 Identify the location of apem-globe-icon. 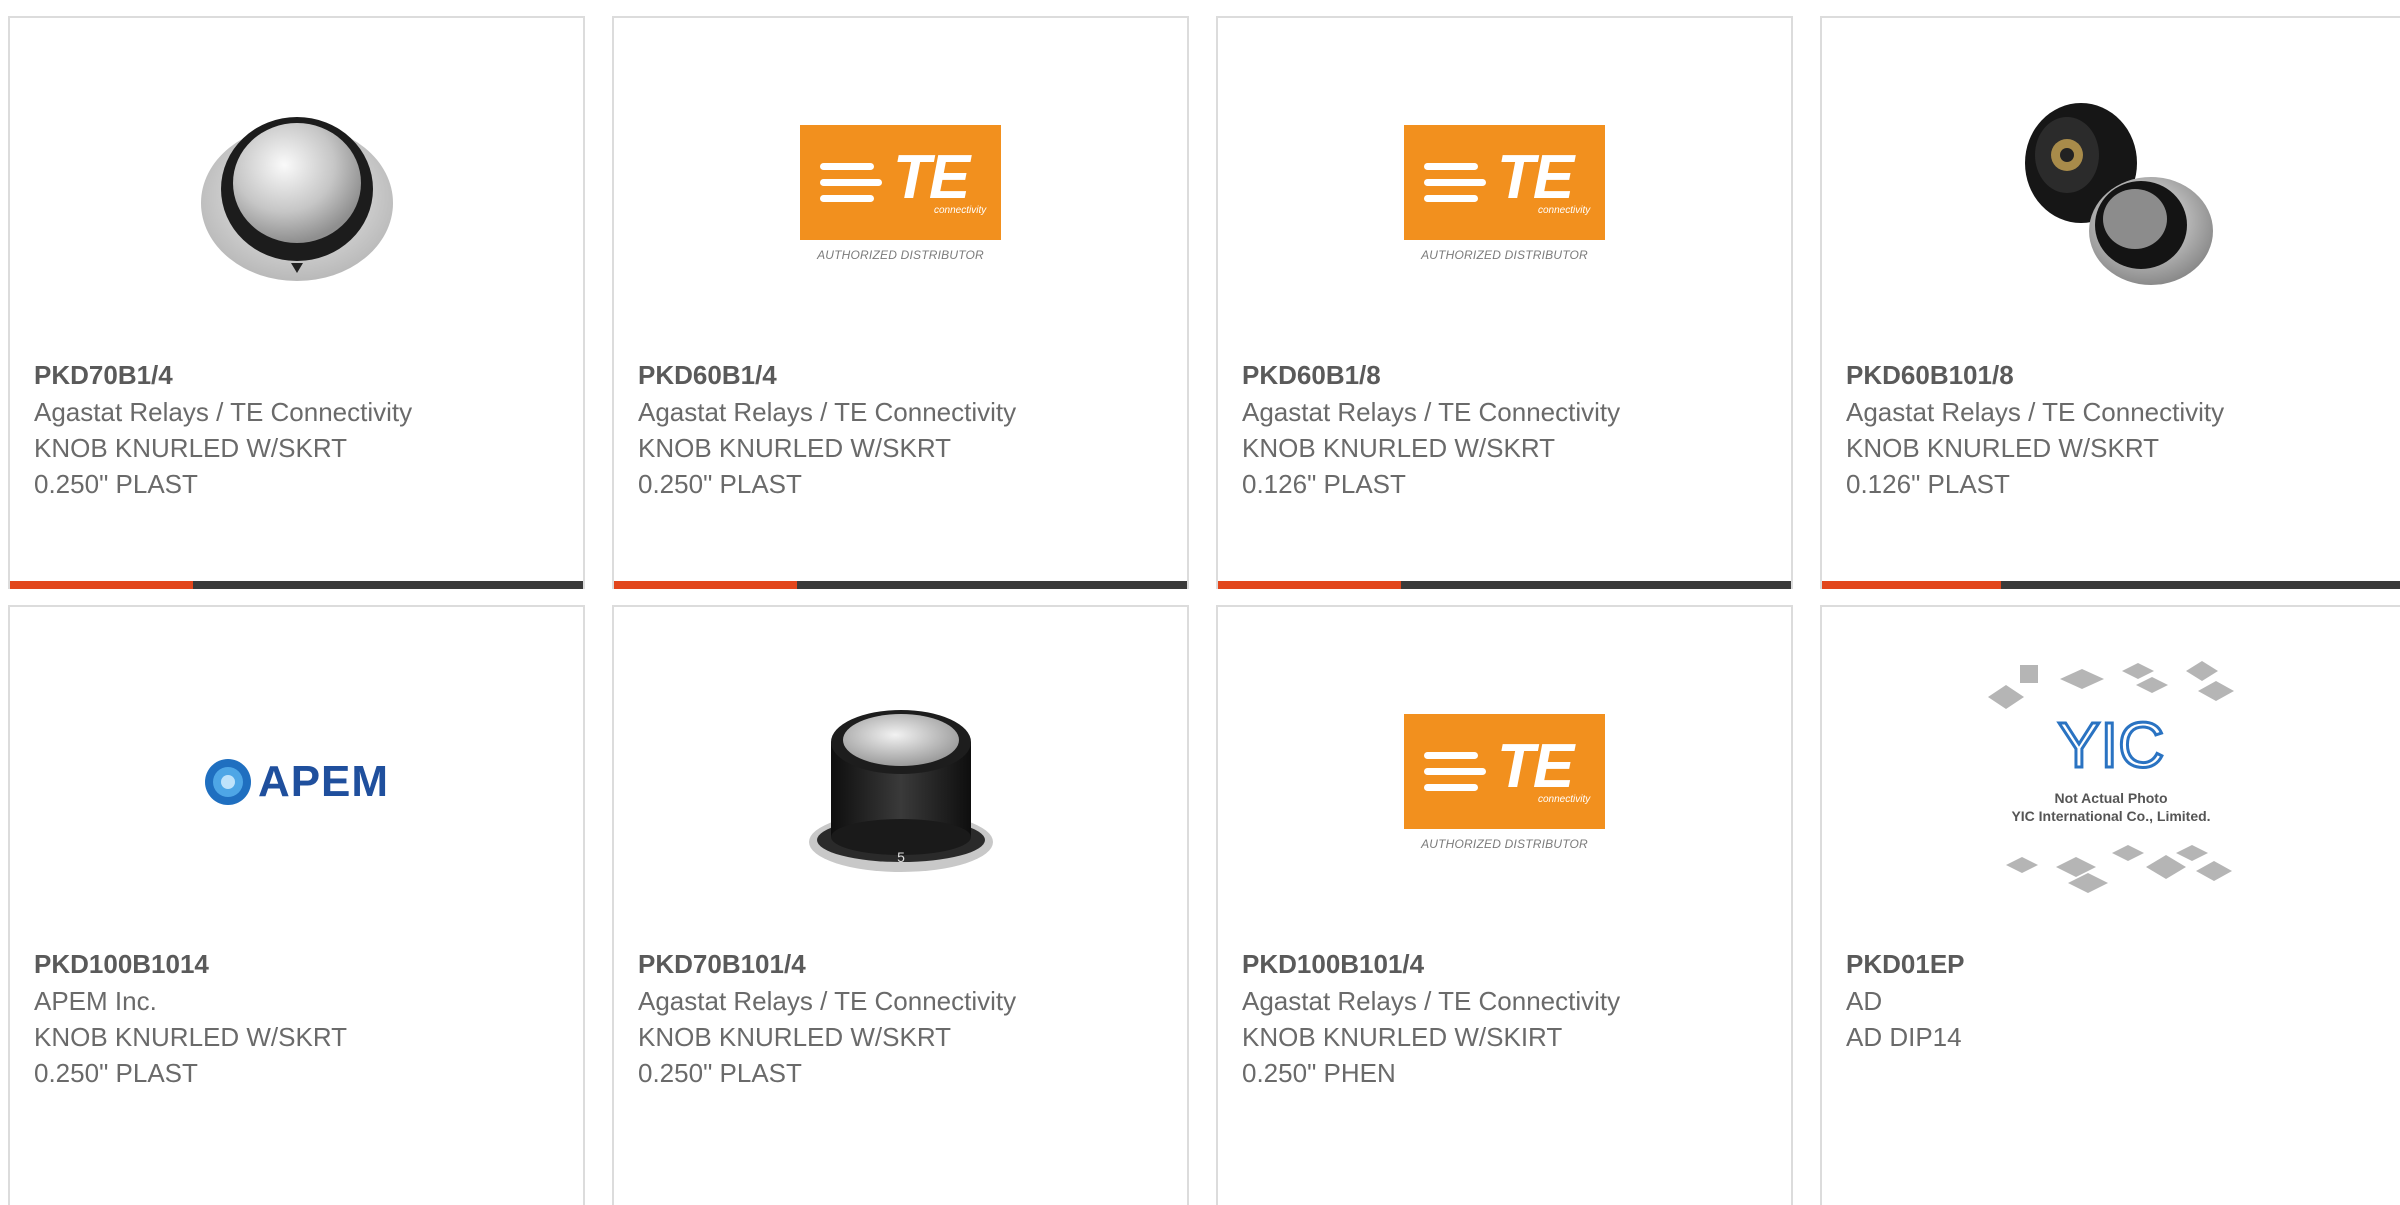
(227, 782).